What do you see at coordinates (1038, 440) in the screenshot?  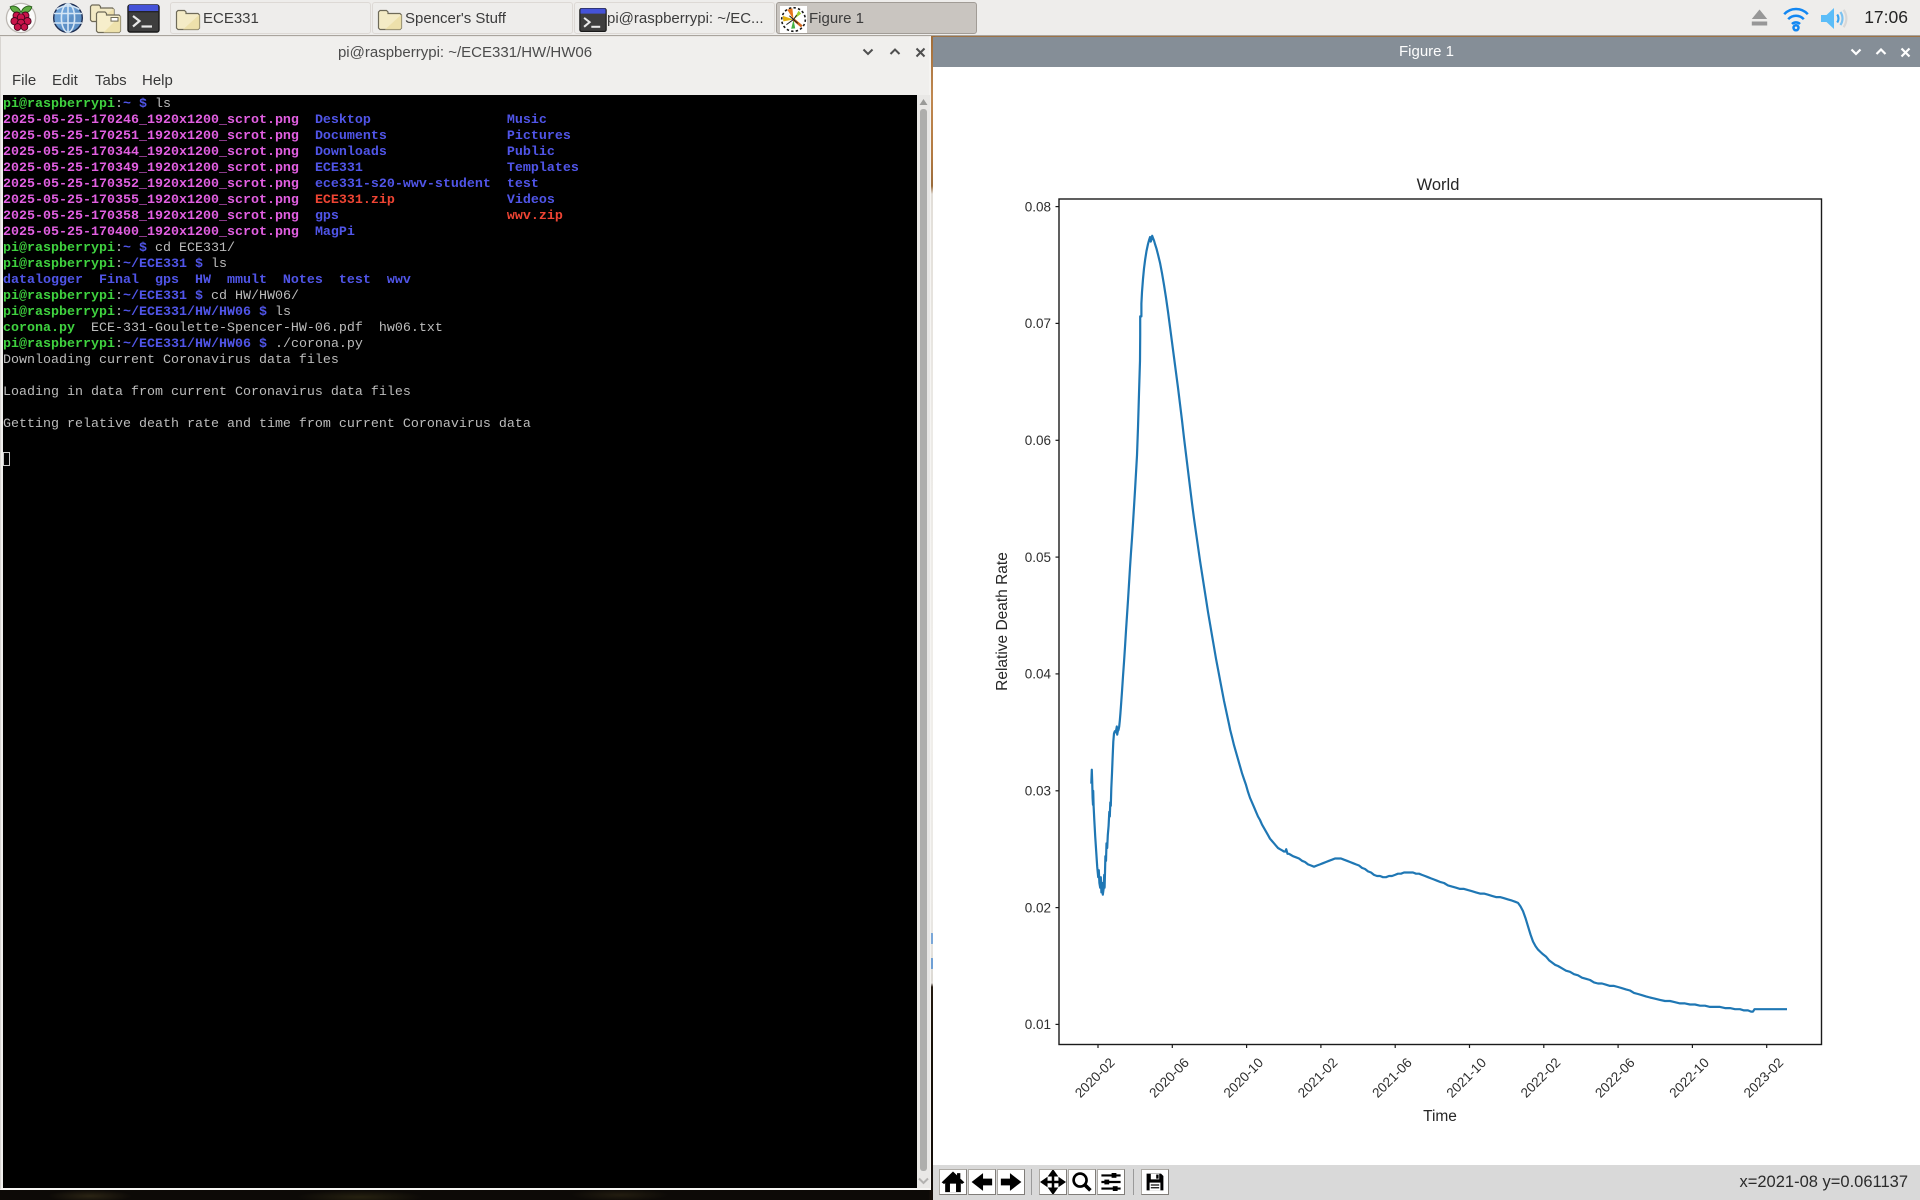 I see `svg-text: 0.06` at bounding box center [1038, 440].